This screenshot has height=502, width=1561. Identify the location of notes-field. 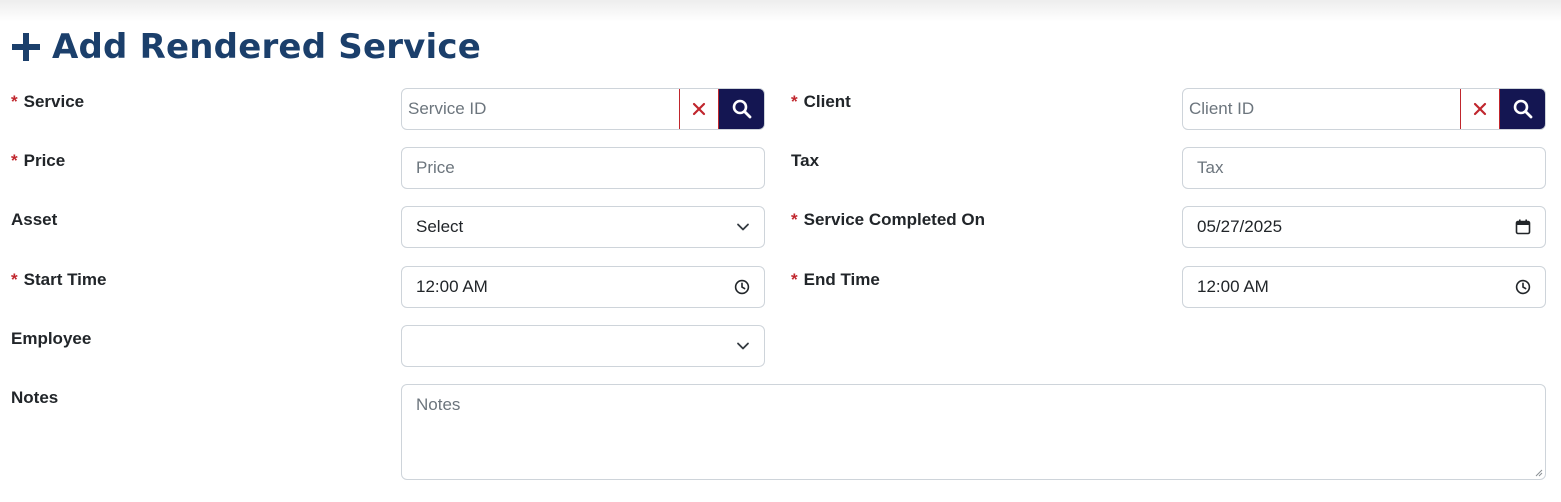
(973, 432).